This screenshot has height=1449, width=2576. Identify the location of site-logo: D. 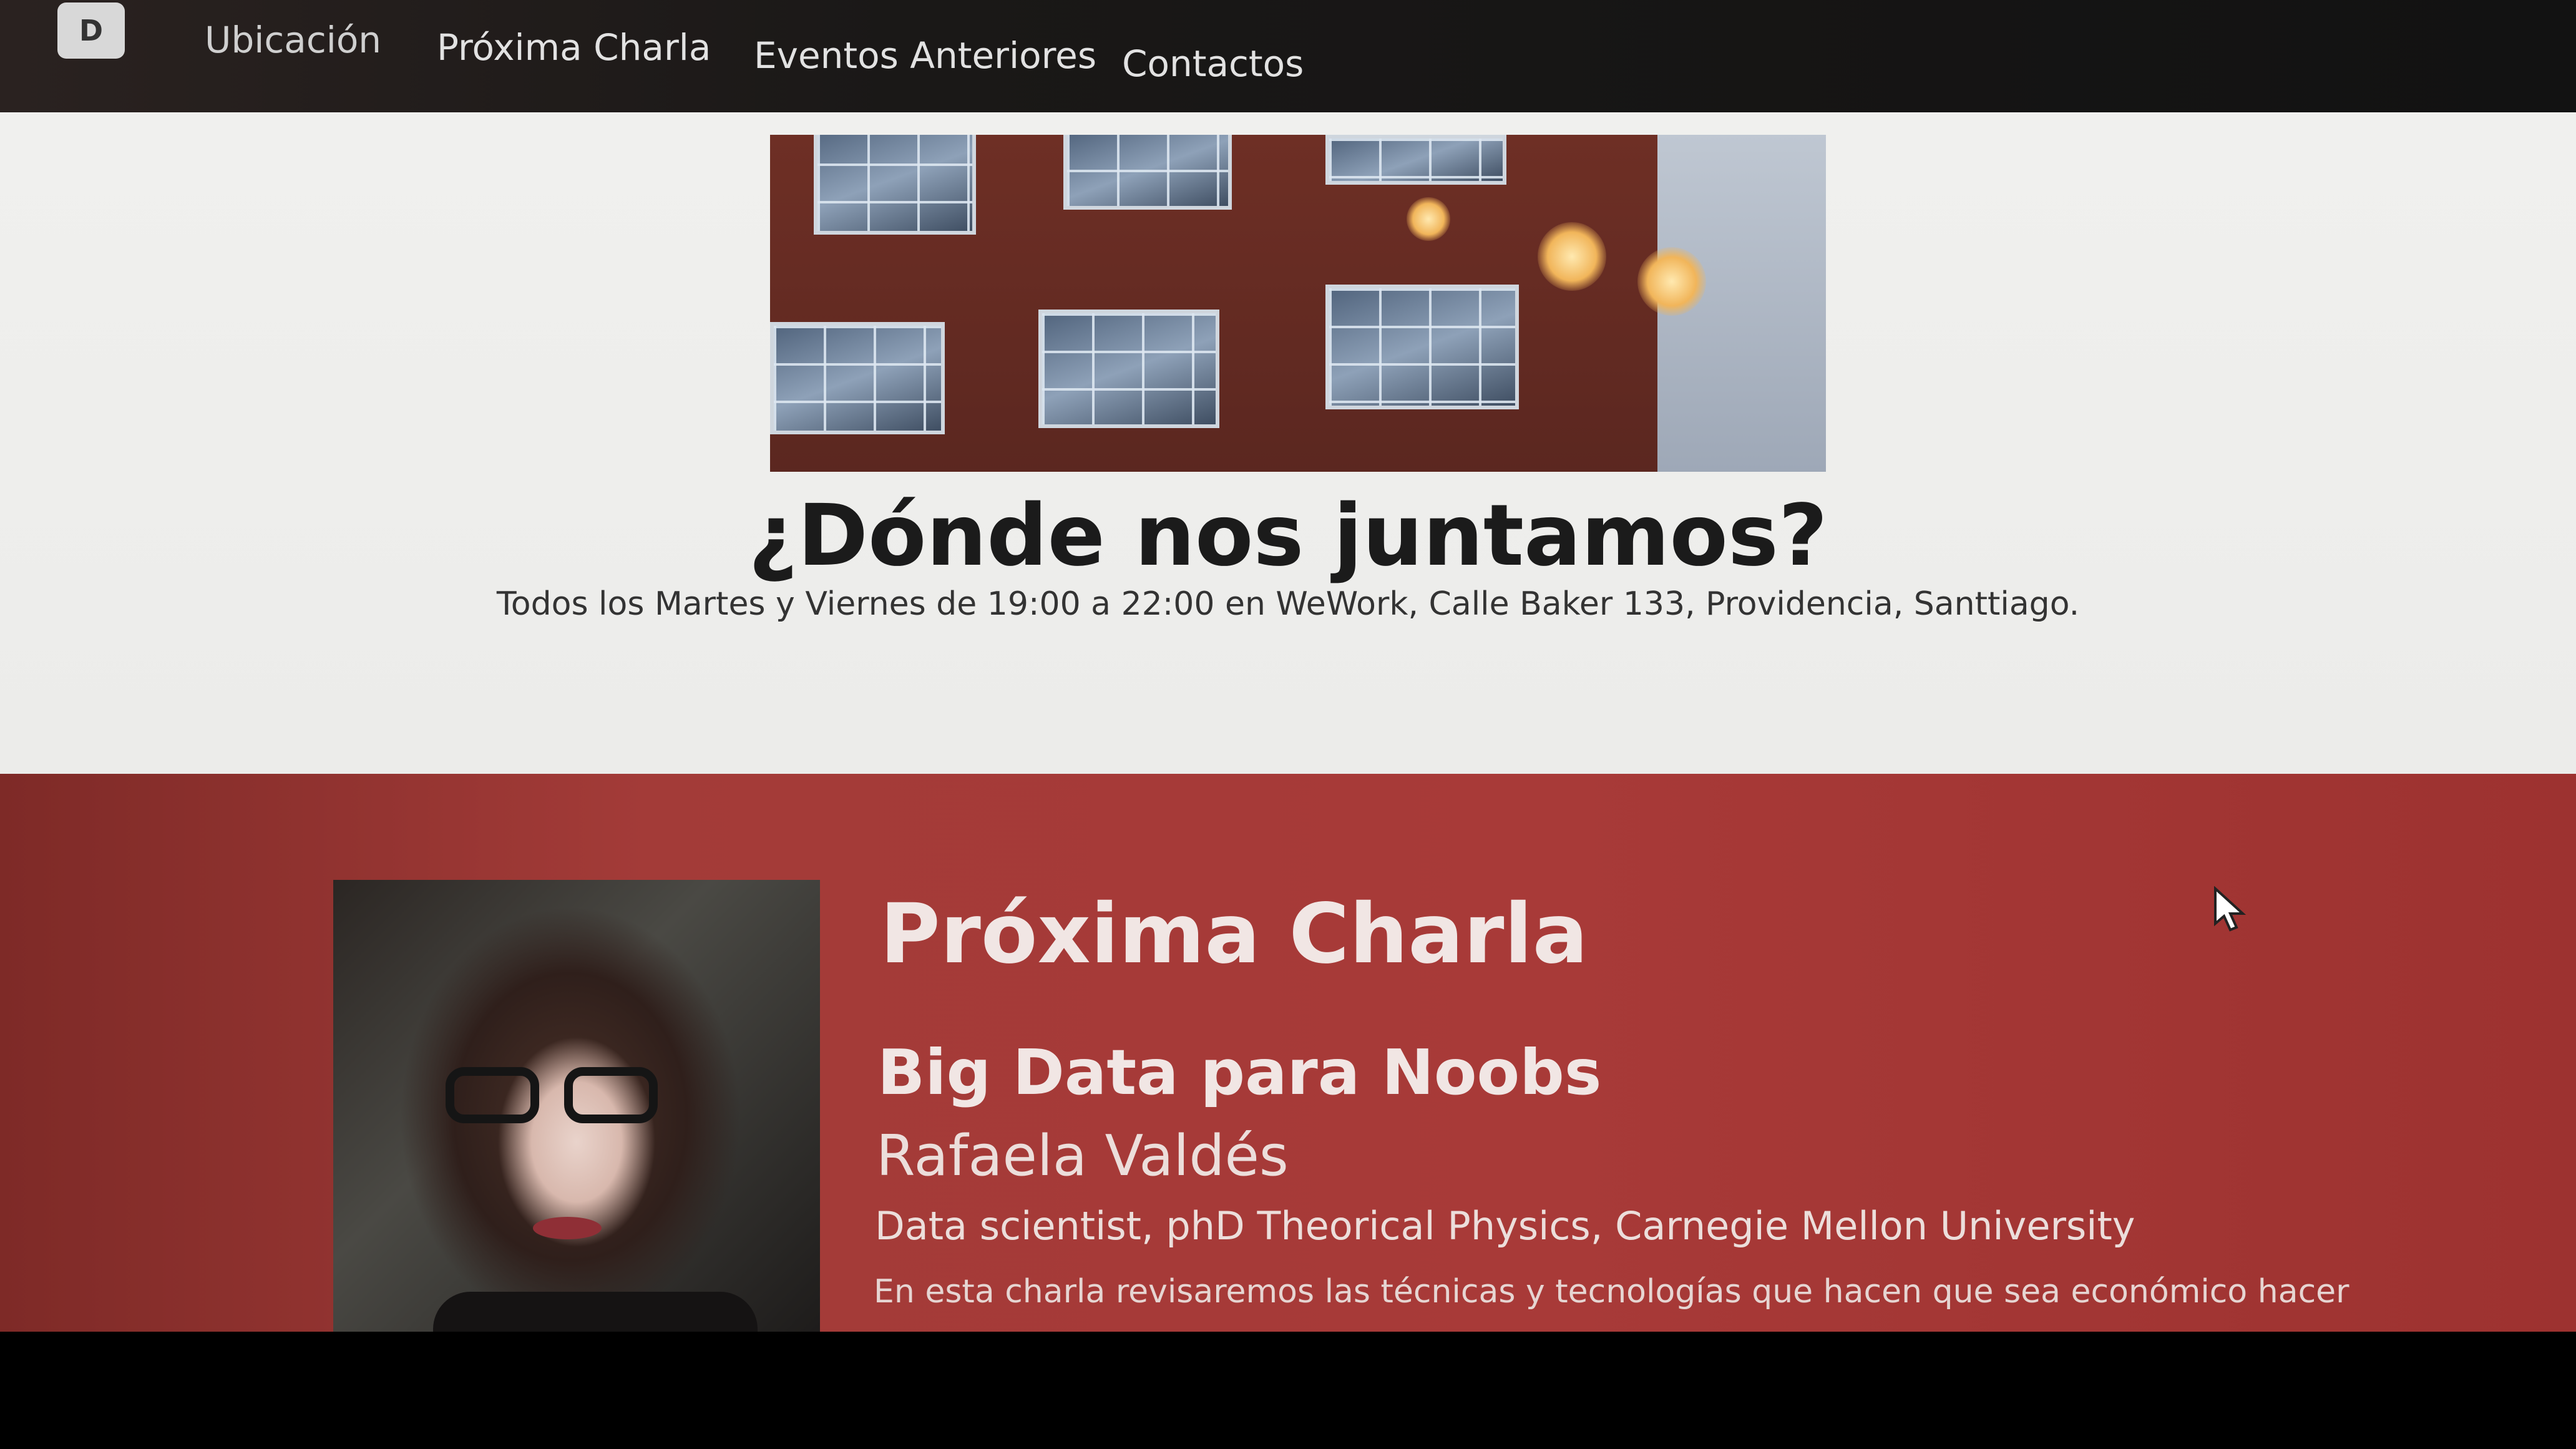
(91, 30).